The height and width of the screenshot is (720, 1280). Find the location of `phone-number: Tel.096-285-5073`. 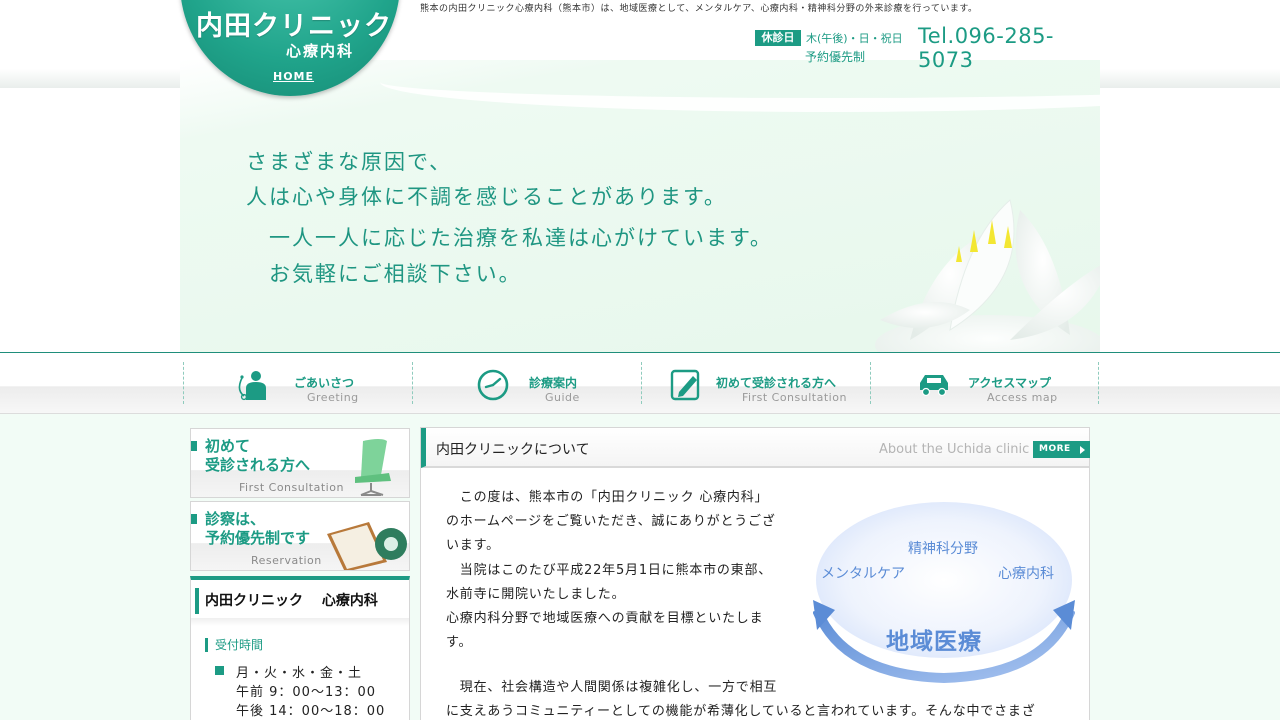

phone-number: Tel.096-285-5073 is located at coordinates (1009, 48).